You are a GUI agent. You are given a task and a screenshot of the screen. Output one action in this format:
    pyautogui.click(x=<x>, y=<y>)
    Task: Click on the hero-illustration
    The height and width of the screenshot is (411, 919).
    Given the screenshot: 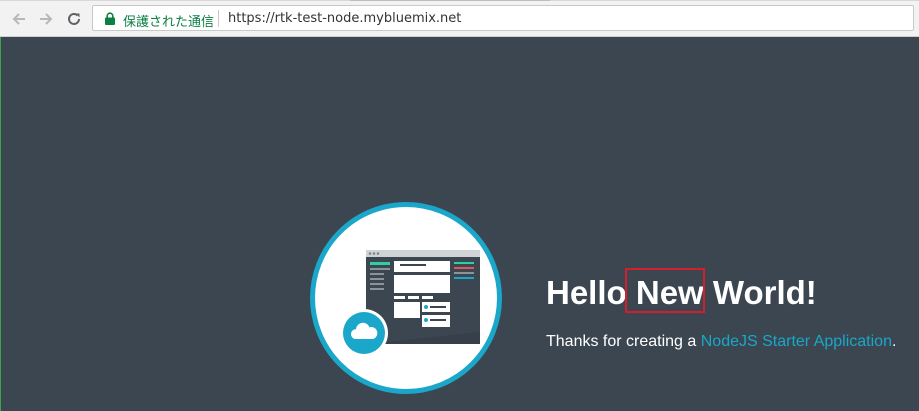 What is the action you would take?
    pyautogui.click(x=406, y=298)
    